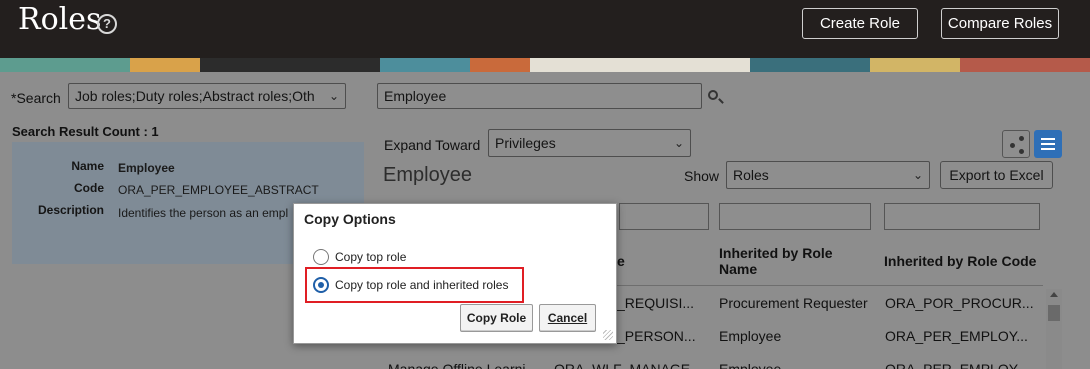  I want to click on copy-top-role-label: Copy top role, so click(370, 257).